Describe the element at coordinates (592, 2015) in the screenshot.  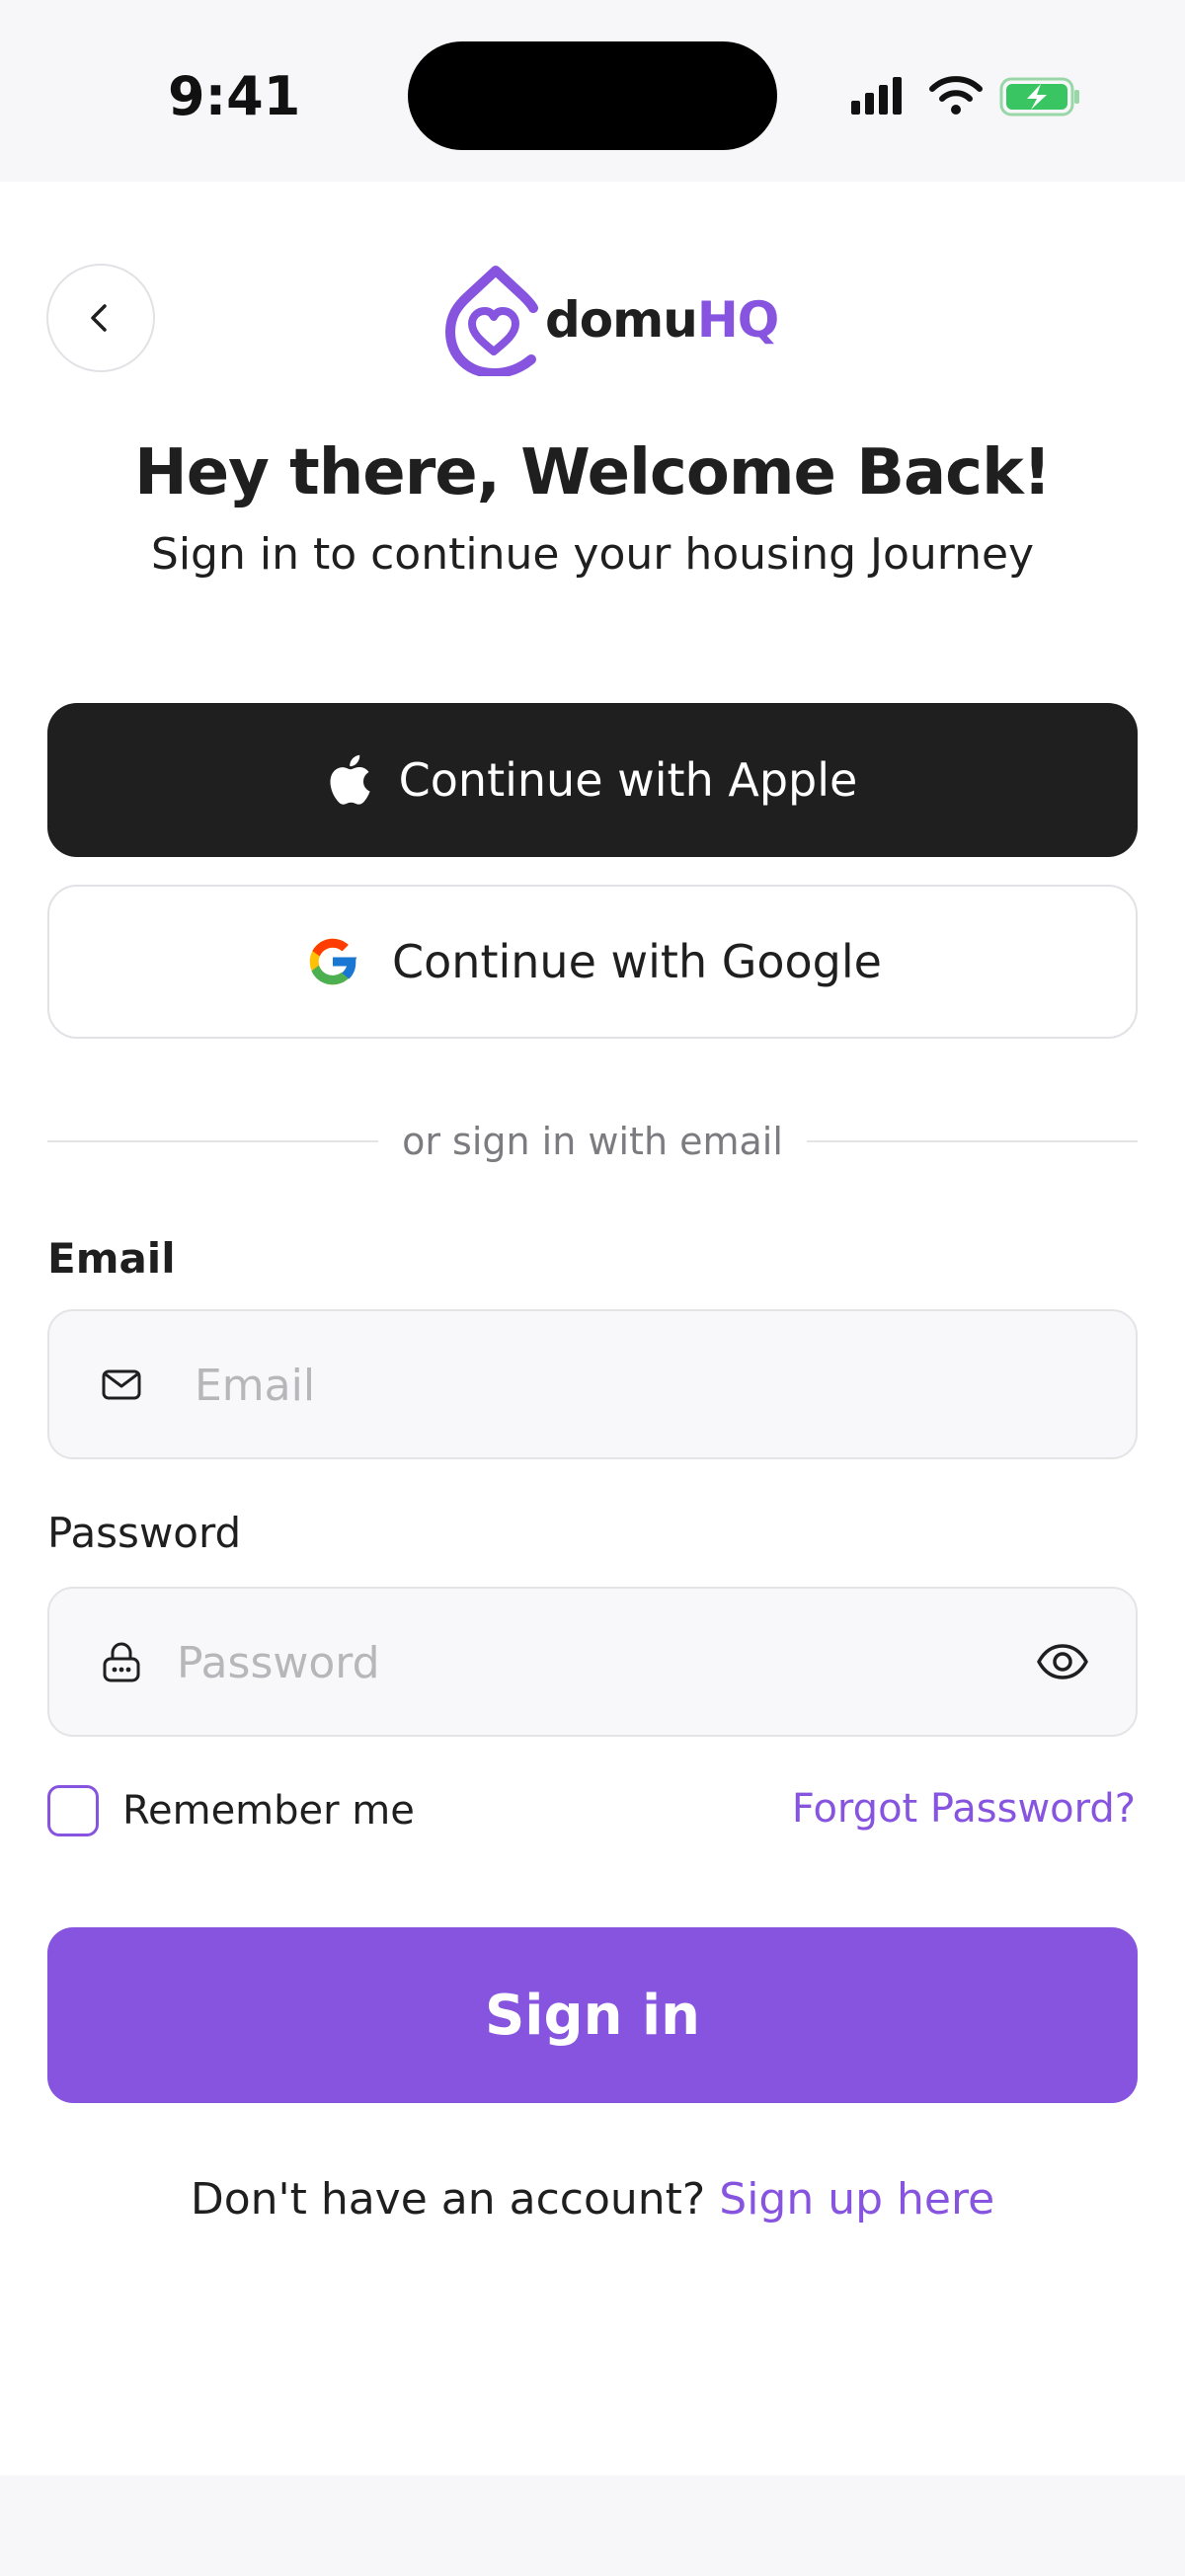
I see `sign-in-button: Sign in` at that location.